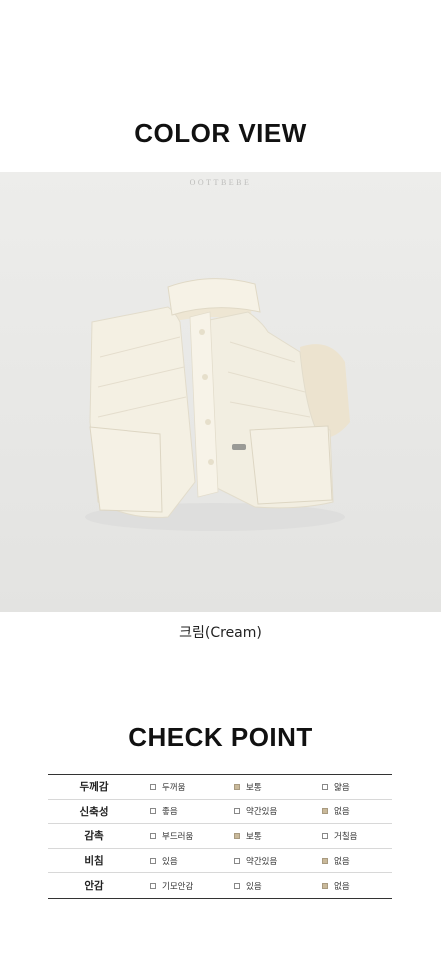  What do you see at coordinates (94, 886) in the screenshot?
I see `row-label: 안감` at bounding box center [94, 886].